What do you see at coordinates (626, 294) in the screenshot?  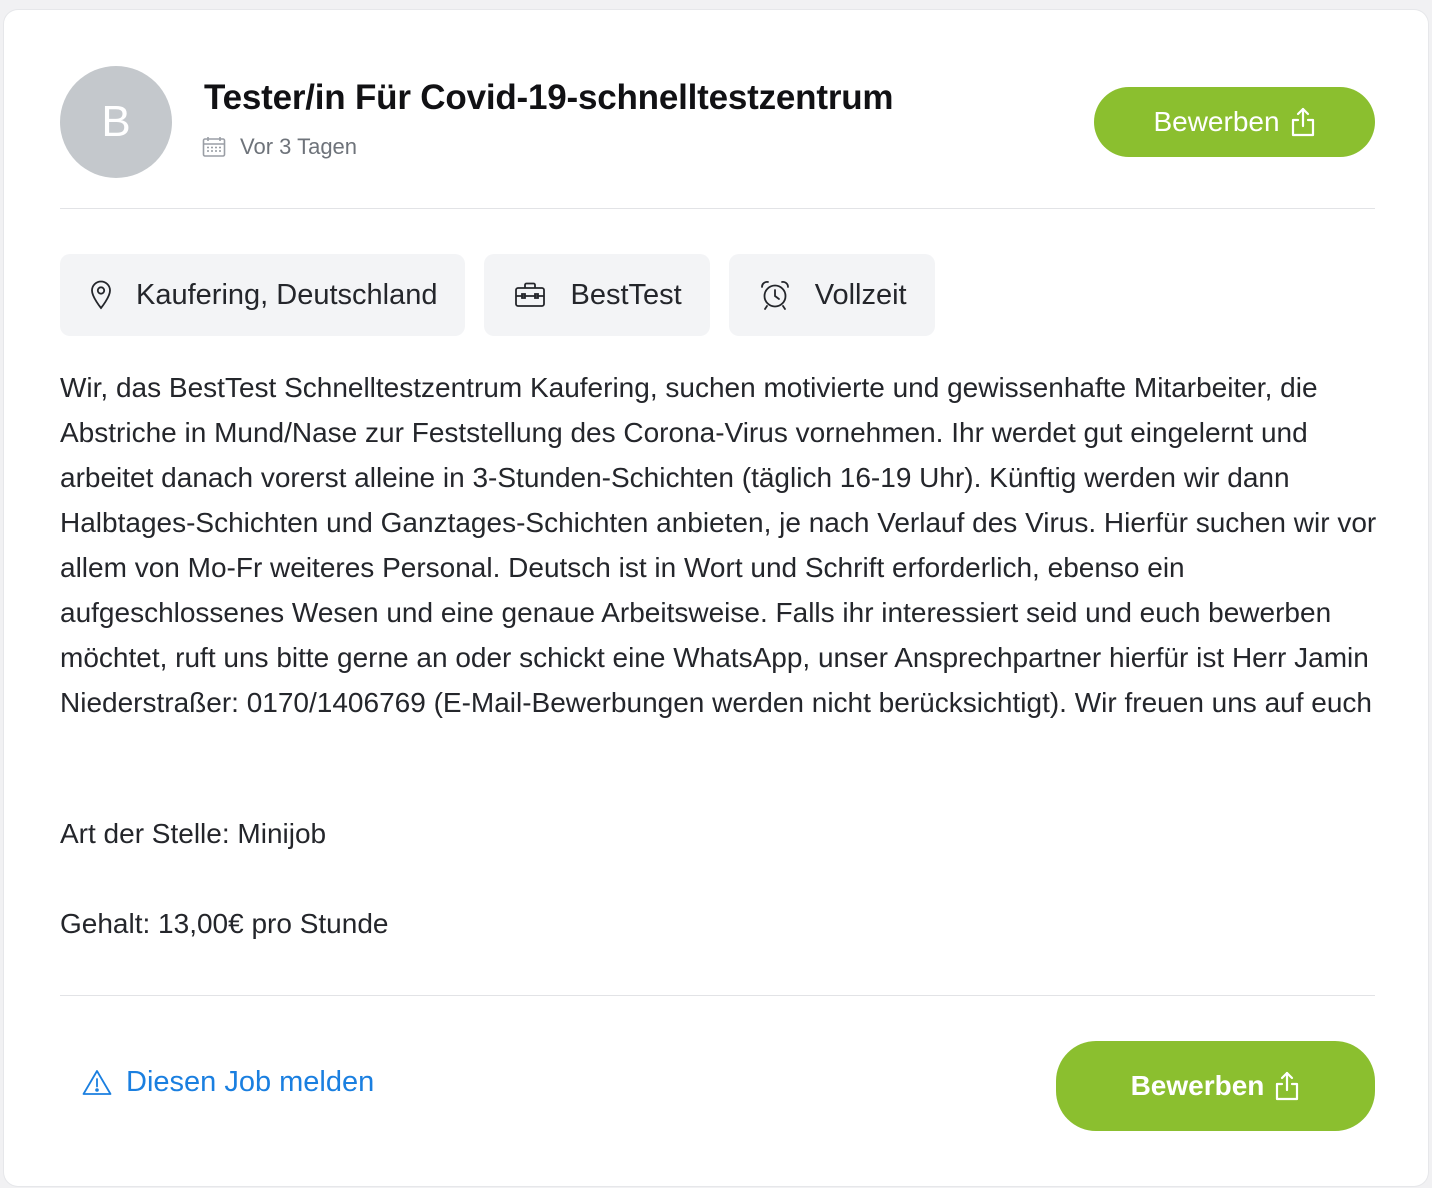 I see `company-text: BestTest` at bounding box center [626, 294].